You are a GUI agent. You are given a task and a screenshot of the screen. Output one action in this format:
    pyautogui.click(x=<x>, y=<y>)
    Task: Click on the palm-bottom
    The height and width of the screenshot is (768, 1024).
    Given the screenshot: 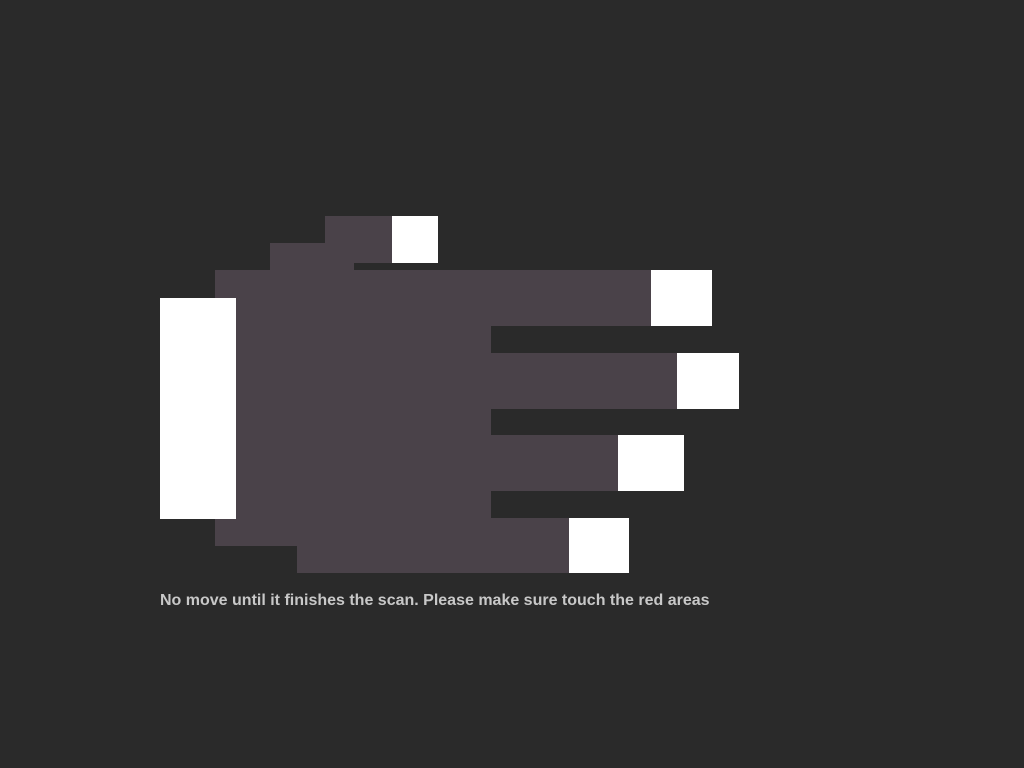 What is the action you would take?
    pyautogui.click(x=392, y=532)
    